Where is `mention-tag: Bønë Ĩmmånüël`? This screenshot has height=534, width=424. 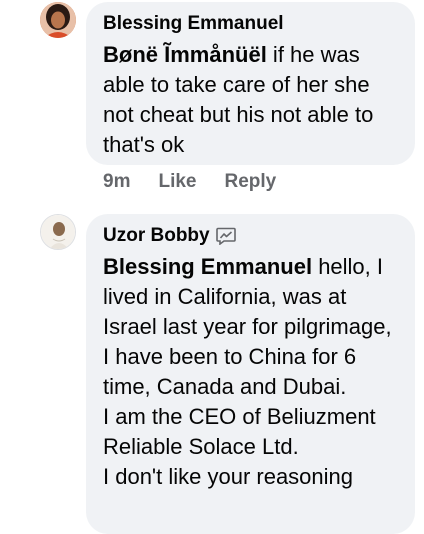
mention-tag: Bønë Ĩmmånüël is located at coordinates (185, 54).